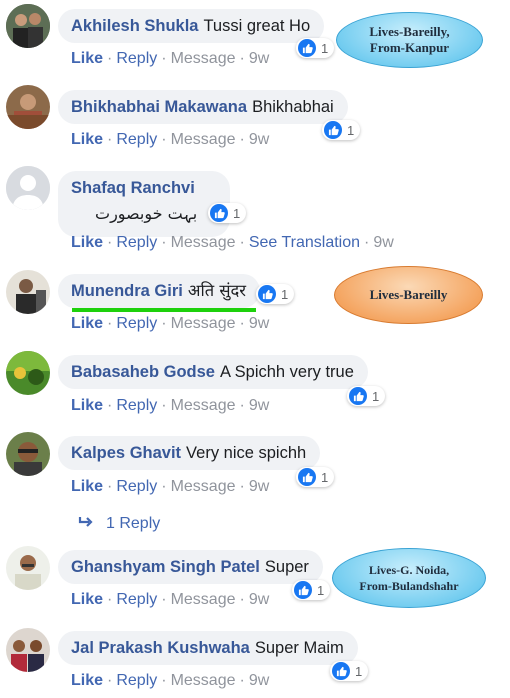 Image resolution: width=510 pixels, height=698 pixels. I want to click on comment-text: Super, so click(286, 567).